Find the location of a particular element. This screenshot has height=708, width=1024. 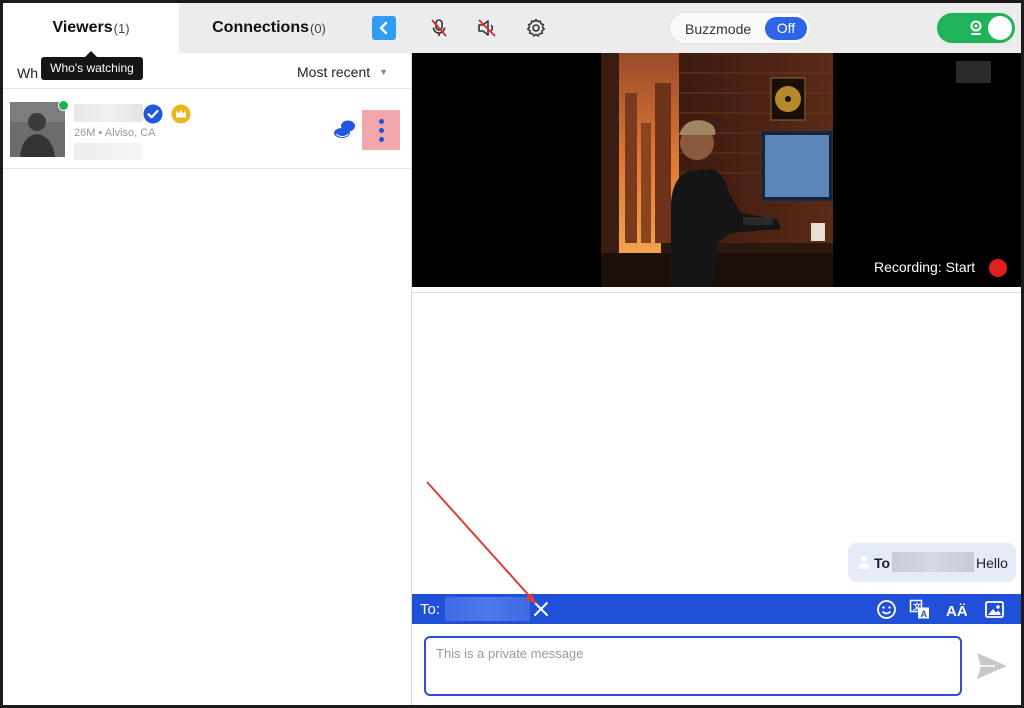

svg-text: A is located at coordinates (924, 614).